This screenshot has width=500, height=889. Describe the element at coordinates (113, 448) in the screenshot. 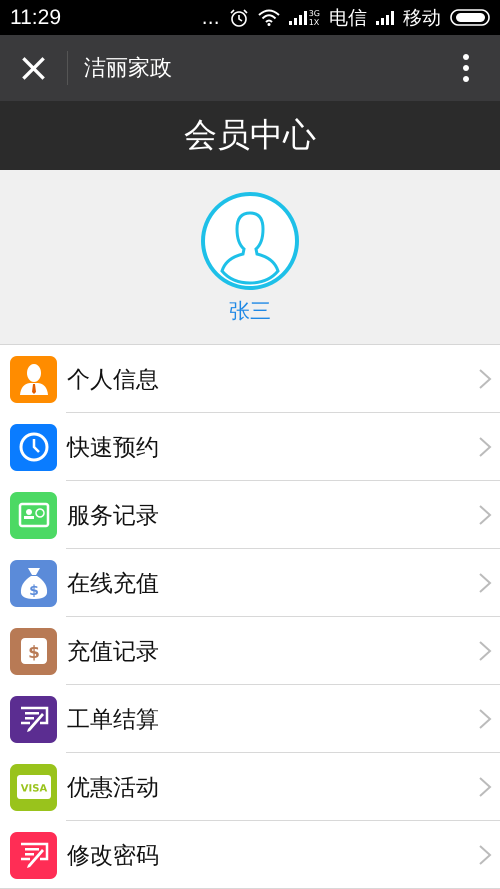

I see `menu-label: 快速预约` at that location.